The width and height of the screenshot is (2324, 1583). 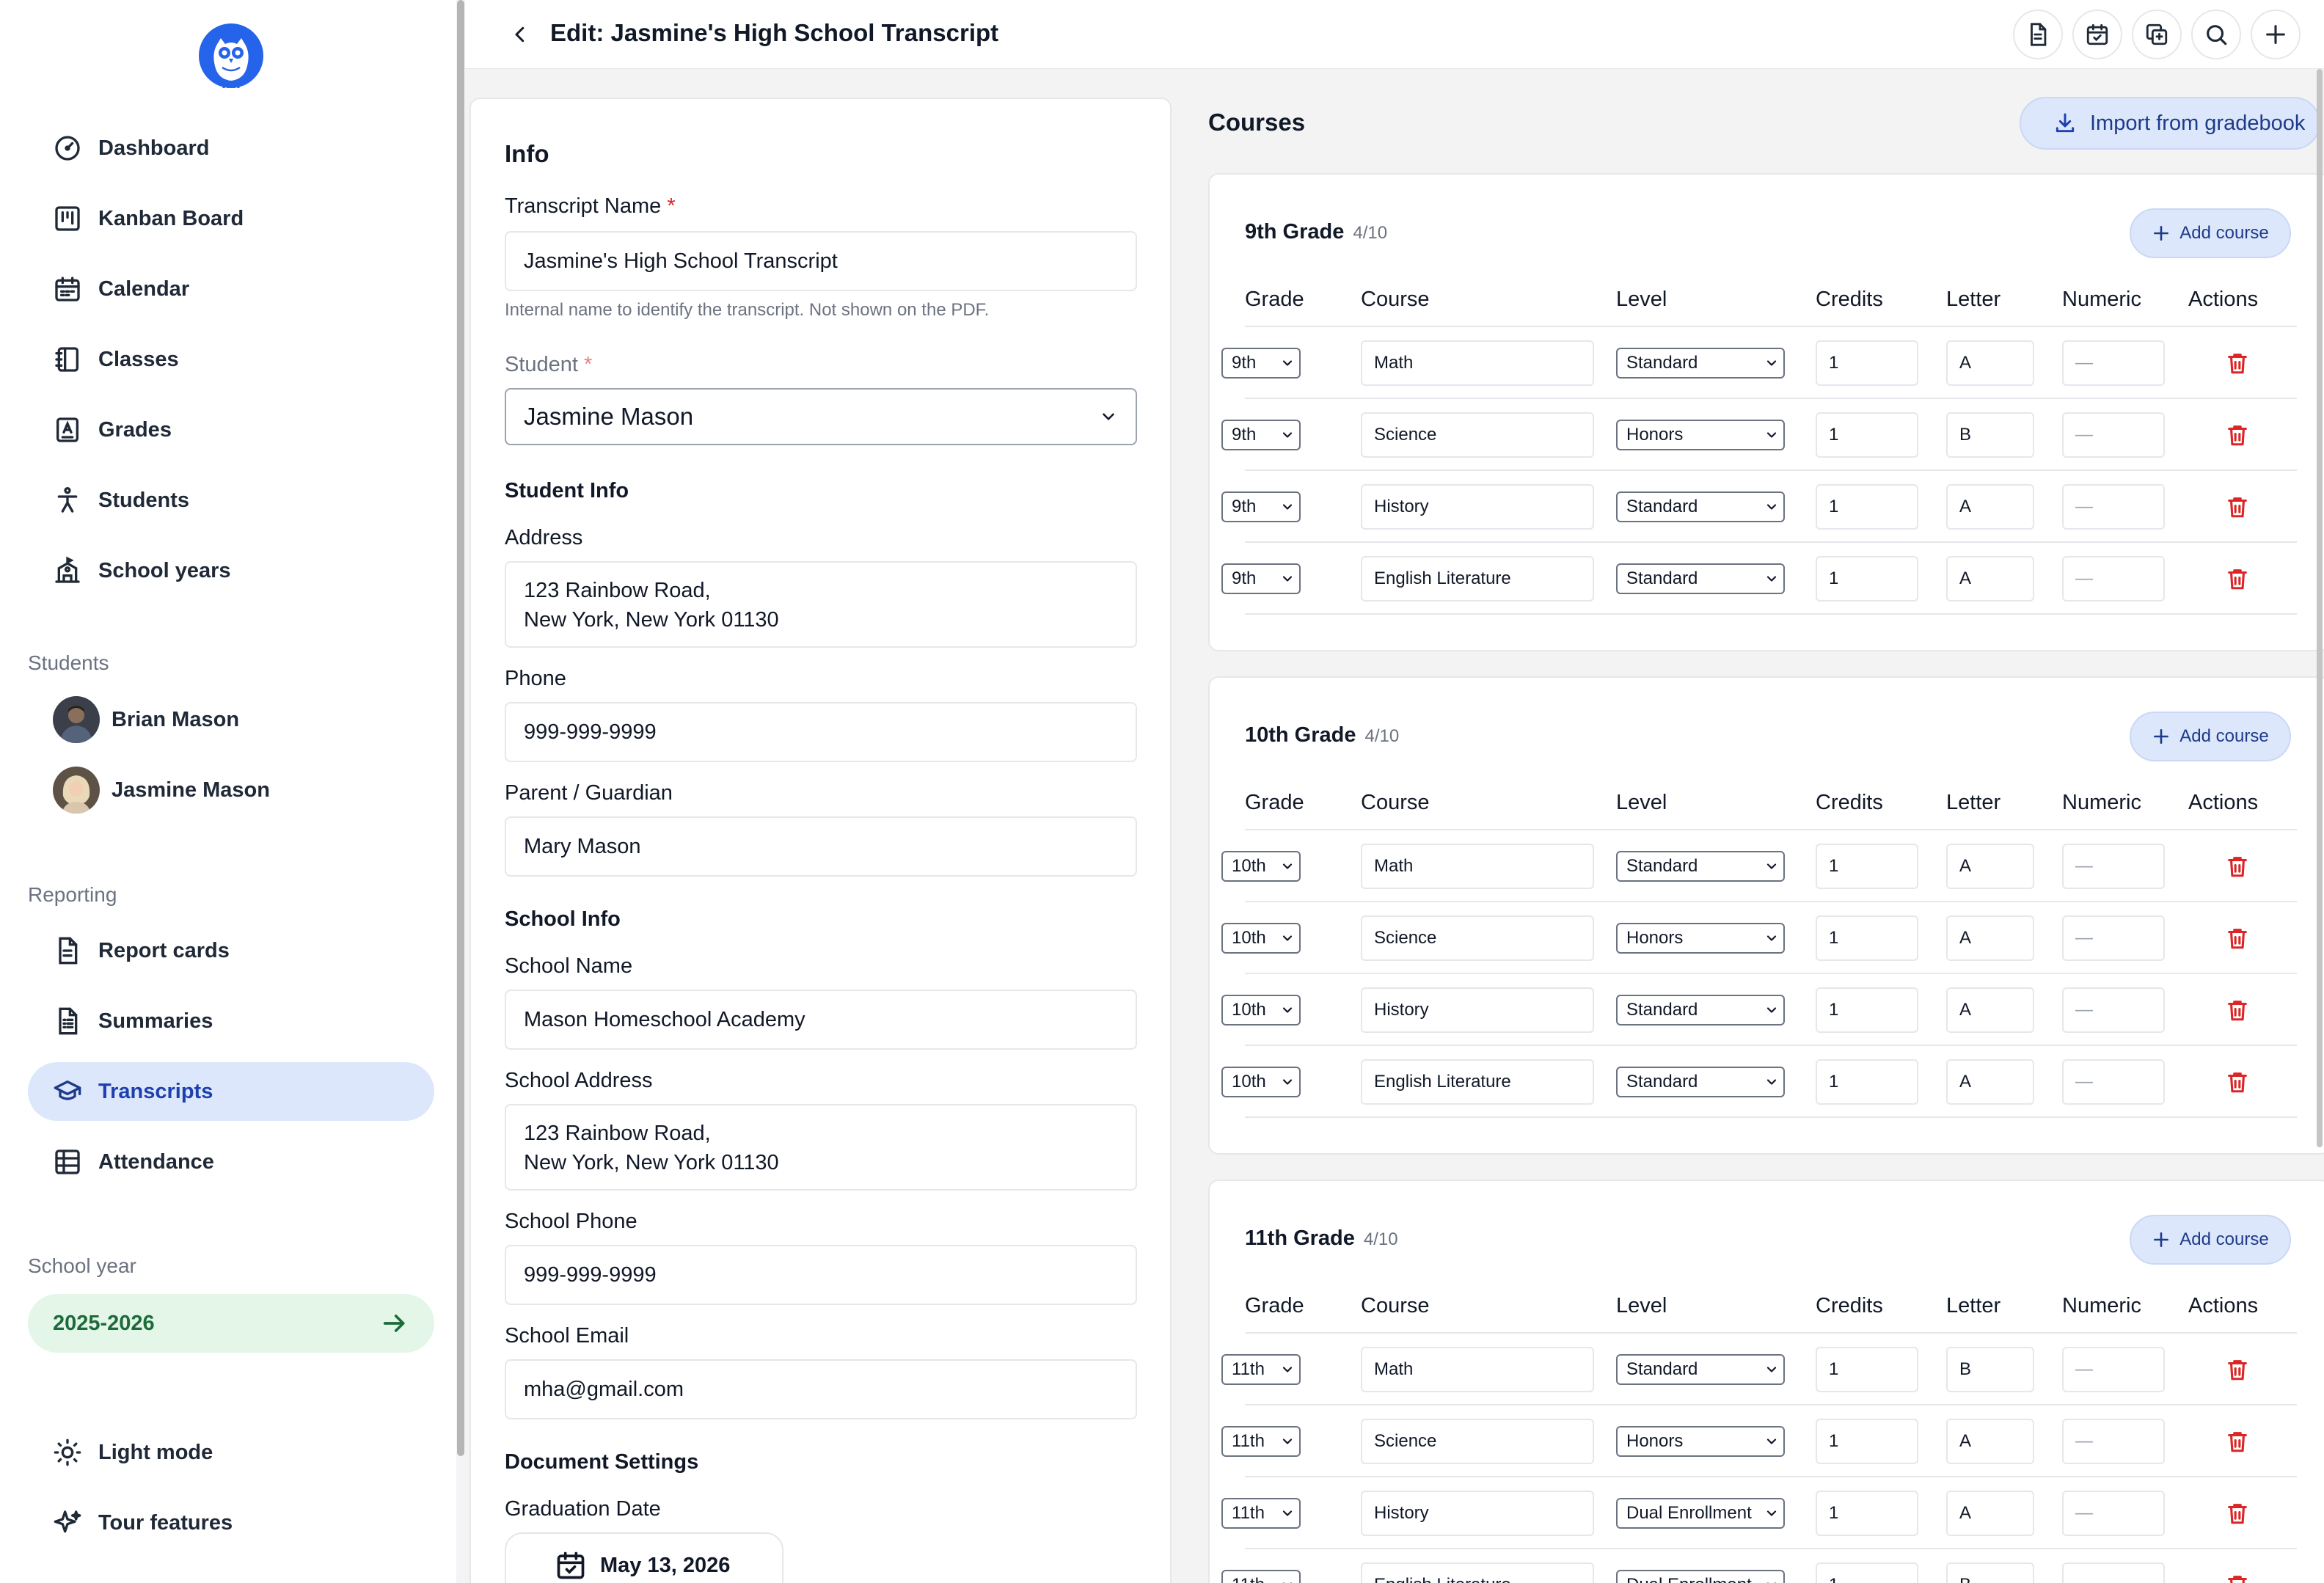 What do you see at coordinates (231, 1323) in the screenshot?
I see `school-year-selector: 2025-2026` at bounding box center [231, 1323].